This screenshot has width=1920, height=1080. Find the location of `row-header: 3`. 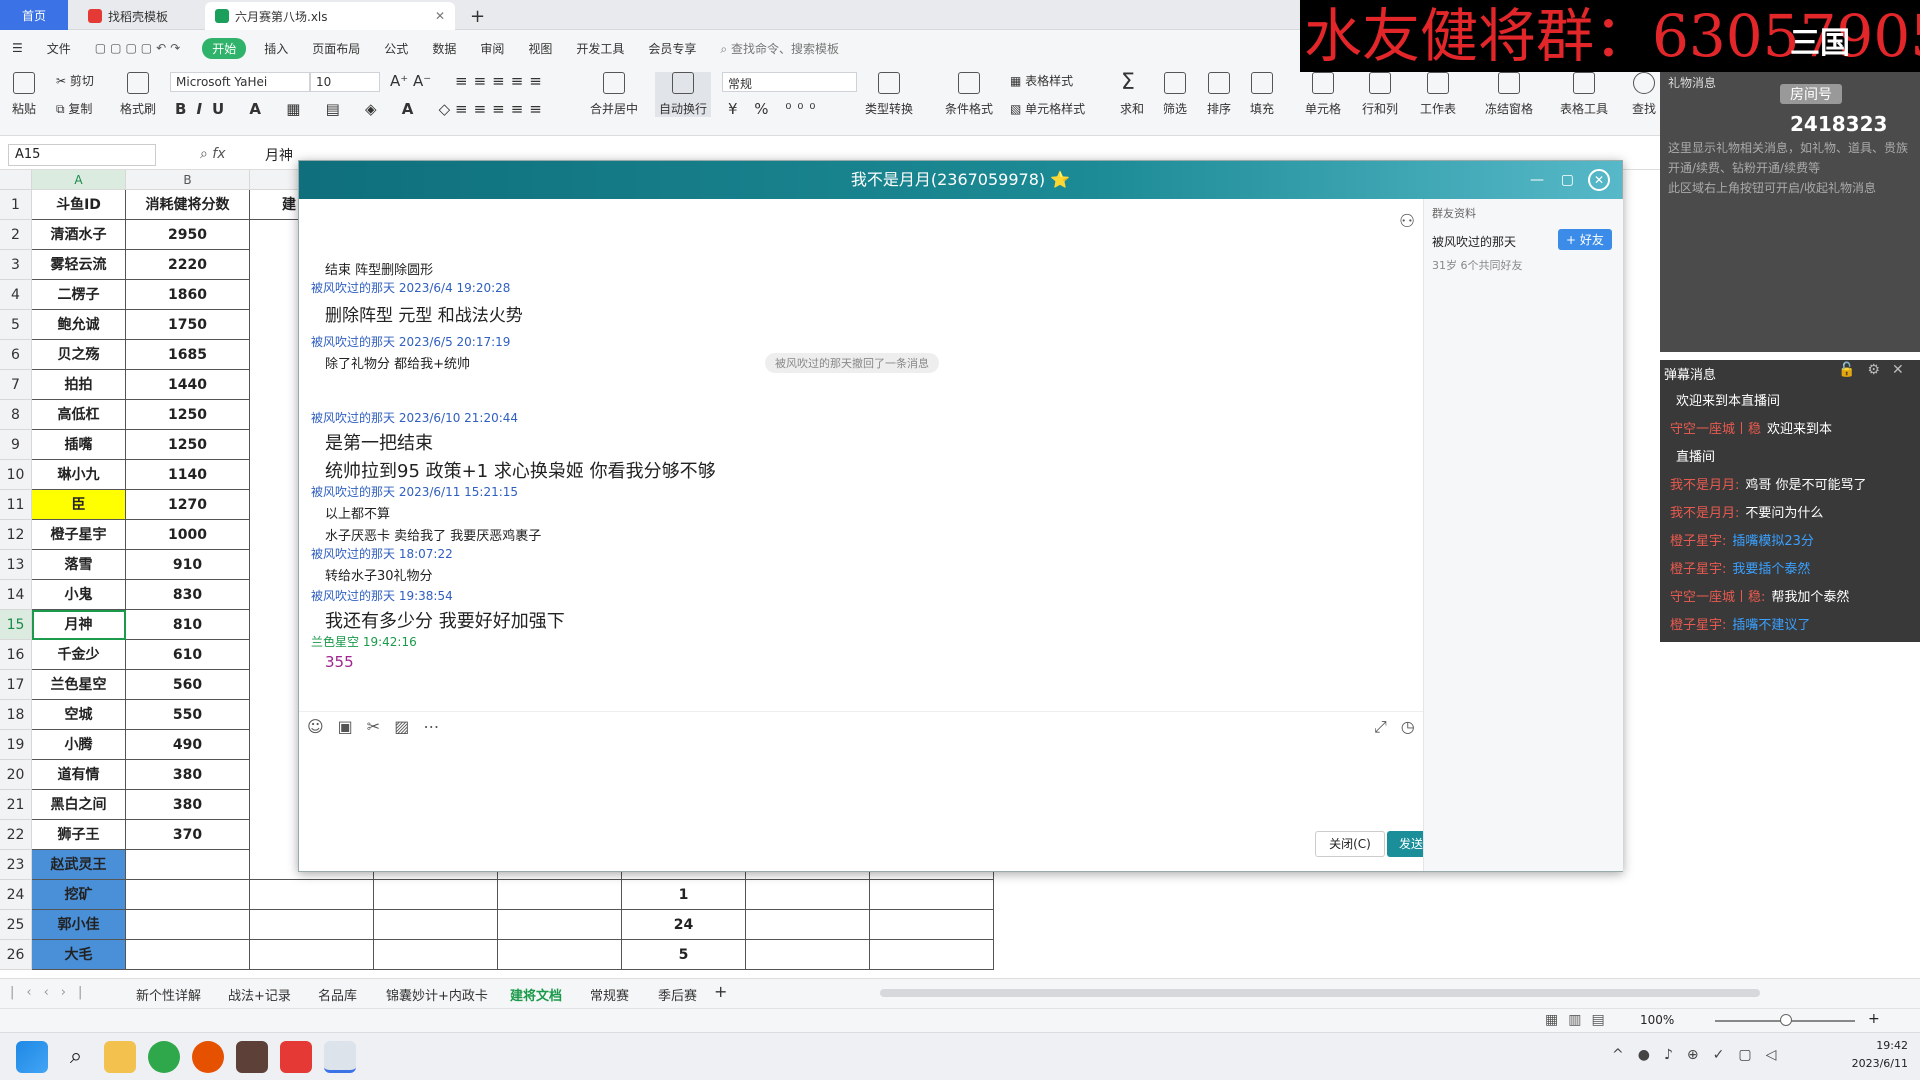

row-header: 3 is located at coordinates (16, 265).